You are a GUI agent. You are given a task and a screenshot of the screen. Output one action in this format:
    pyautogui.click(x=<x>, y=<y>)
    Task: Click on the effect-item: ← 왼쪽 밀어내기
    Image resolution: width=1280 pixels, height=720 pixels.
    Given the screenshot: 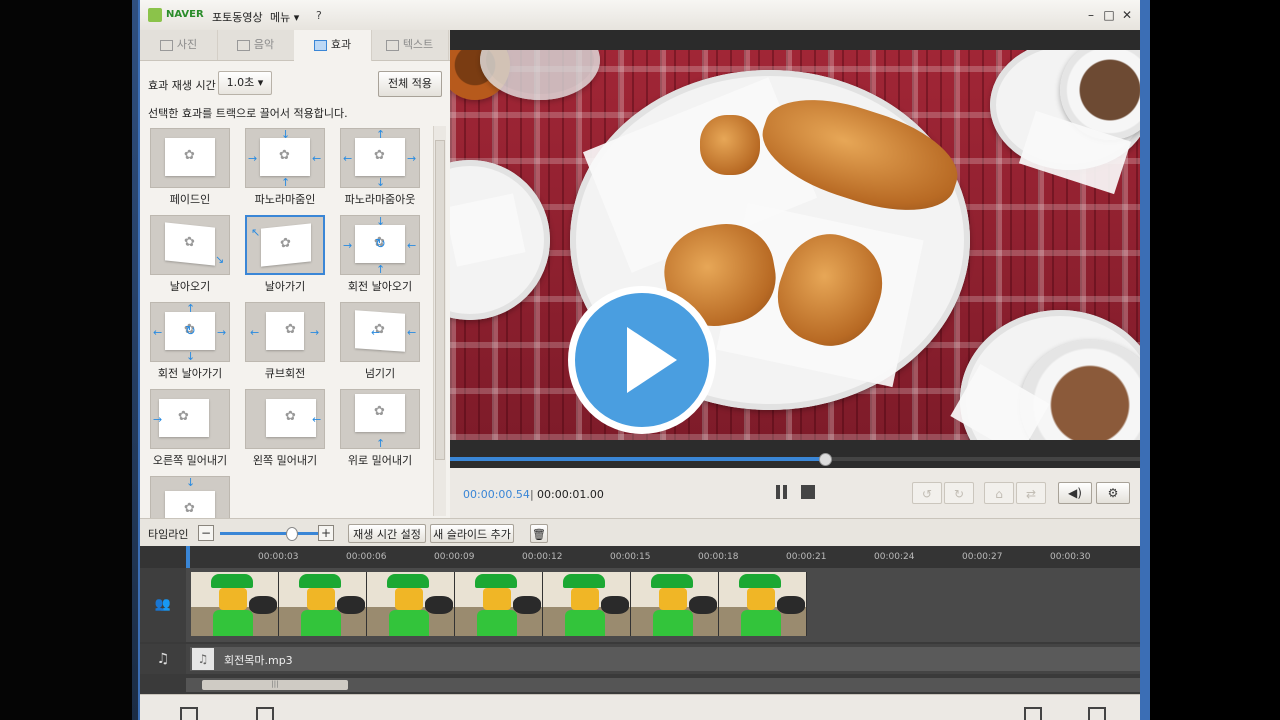 What is the action you would take?
    pyautogui.click(x=284, y=430)
    